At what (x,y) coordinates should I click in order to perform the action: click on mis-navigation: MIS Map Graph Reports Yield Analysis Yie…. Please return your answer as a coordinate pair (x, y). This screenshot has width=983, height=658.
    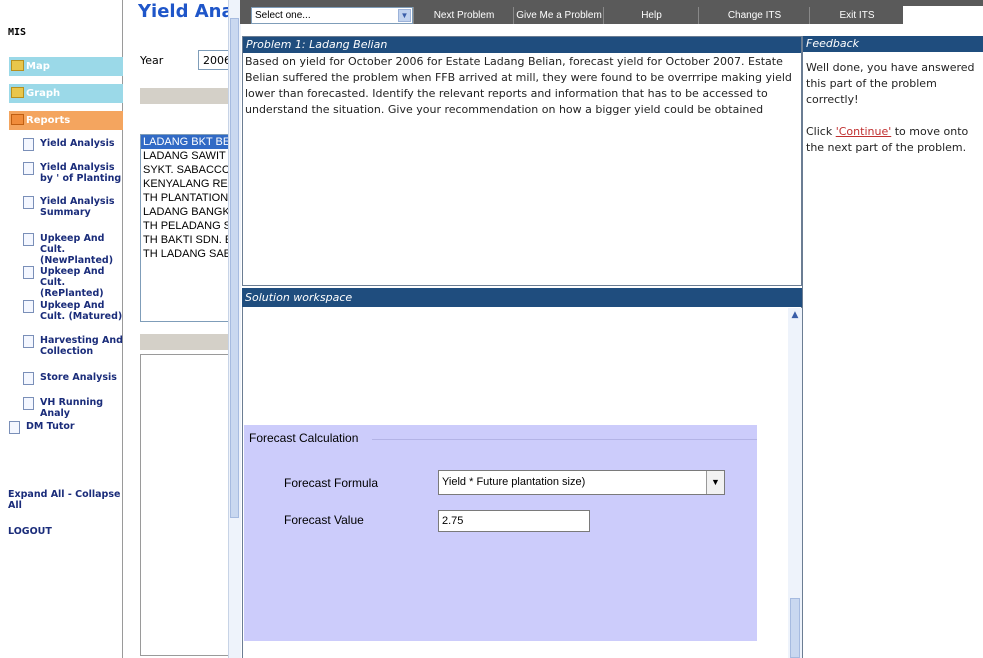
    Looking at the image, I should click on (61, 329).